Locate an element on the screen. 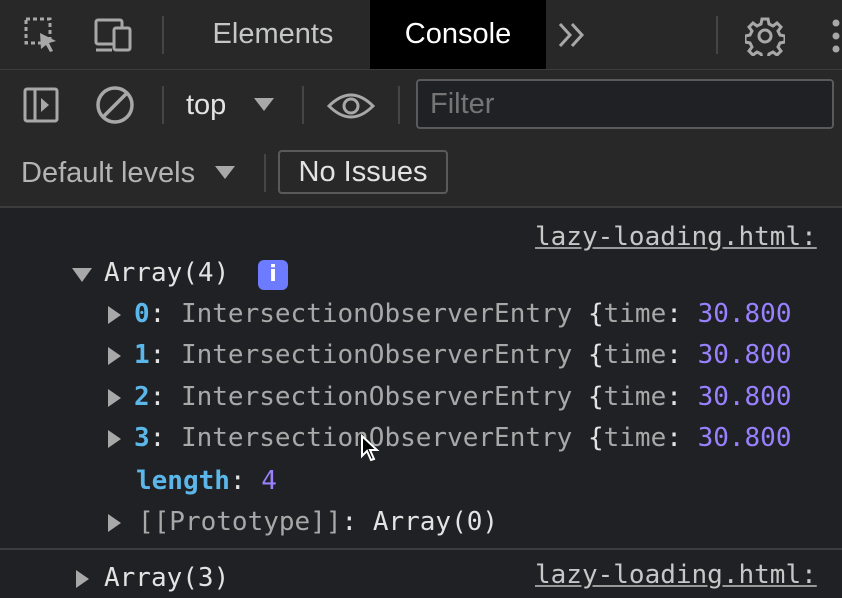 The image size is (842, 598). clear-console-icon is located at coordinates (115, 107).